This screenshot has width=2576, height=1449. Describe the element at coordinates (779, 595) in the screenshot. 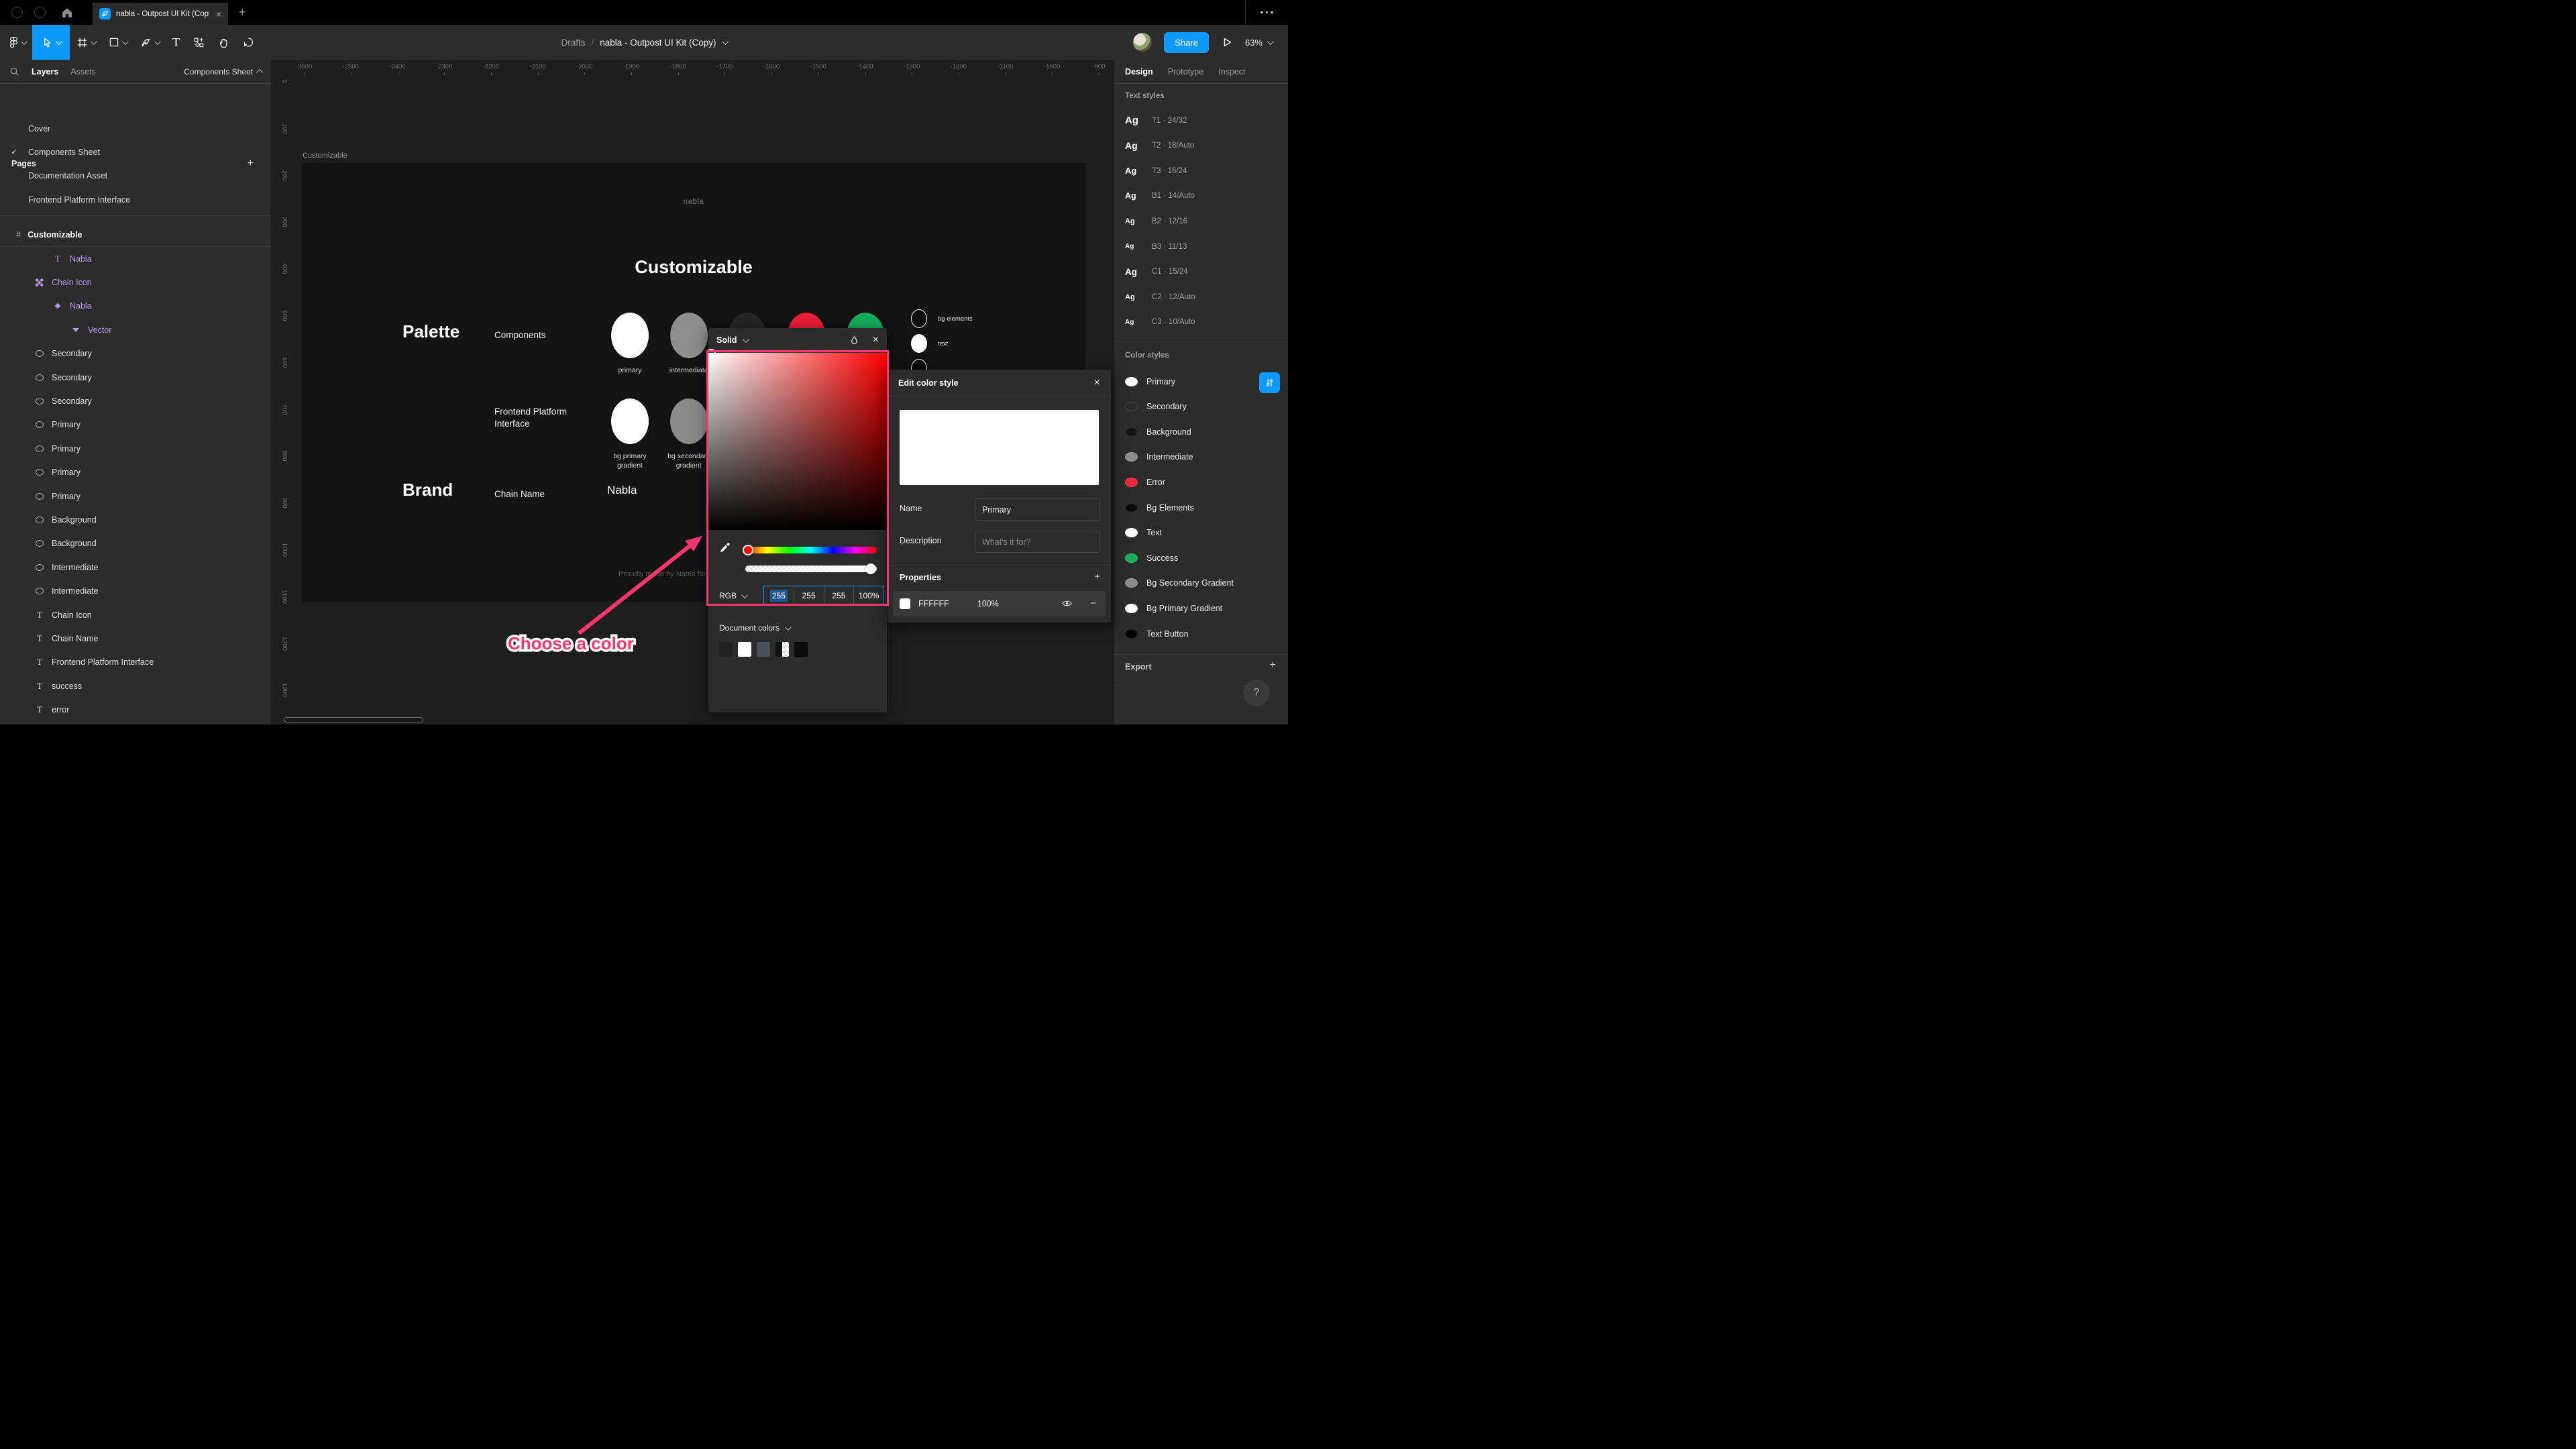

I see `red-field: 255` at that location.